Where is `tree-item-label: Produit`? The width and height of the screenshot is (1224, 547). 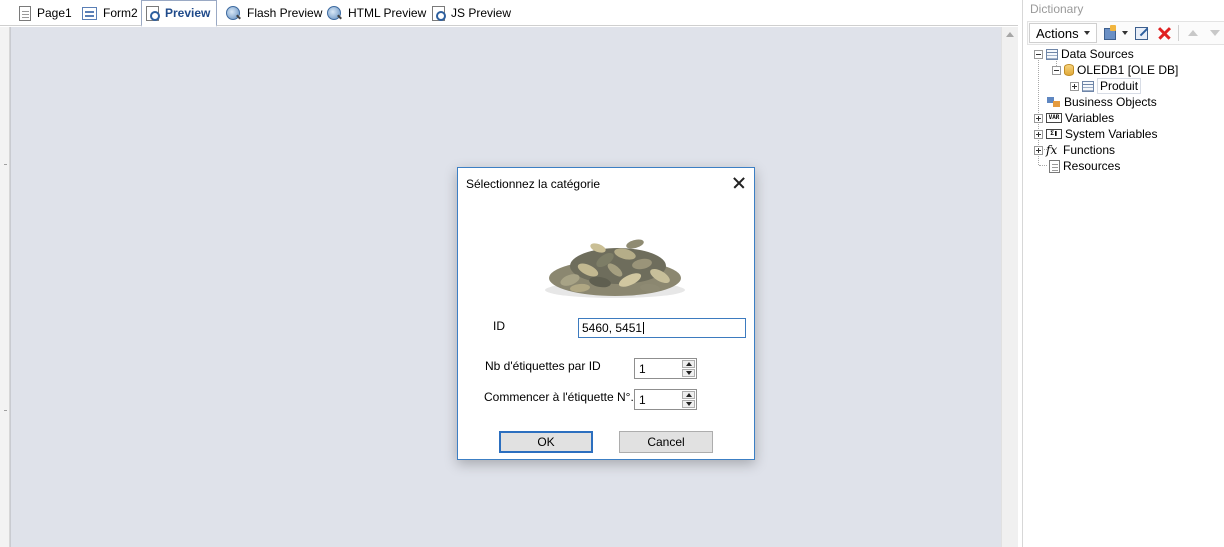
tree-item-label: Produit is located at coordinates (1119, 86).